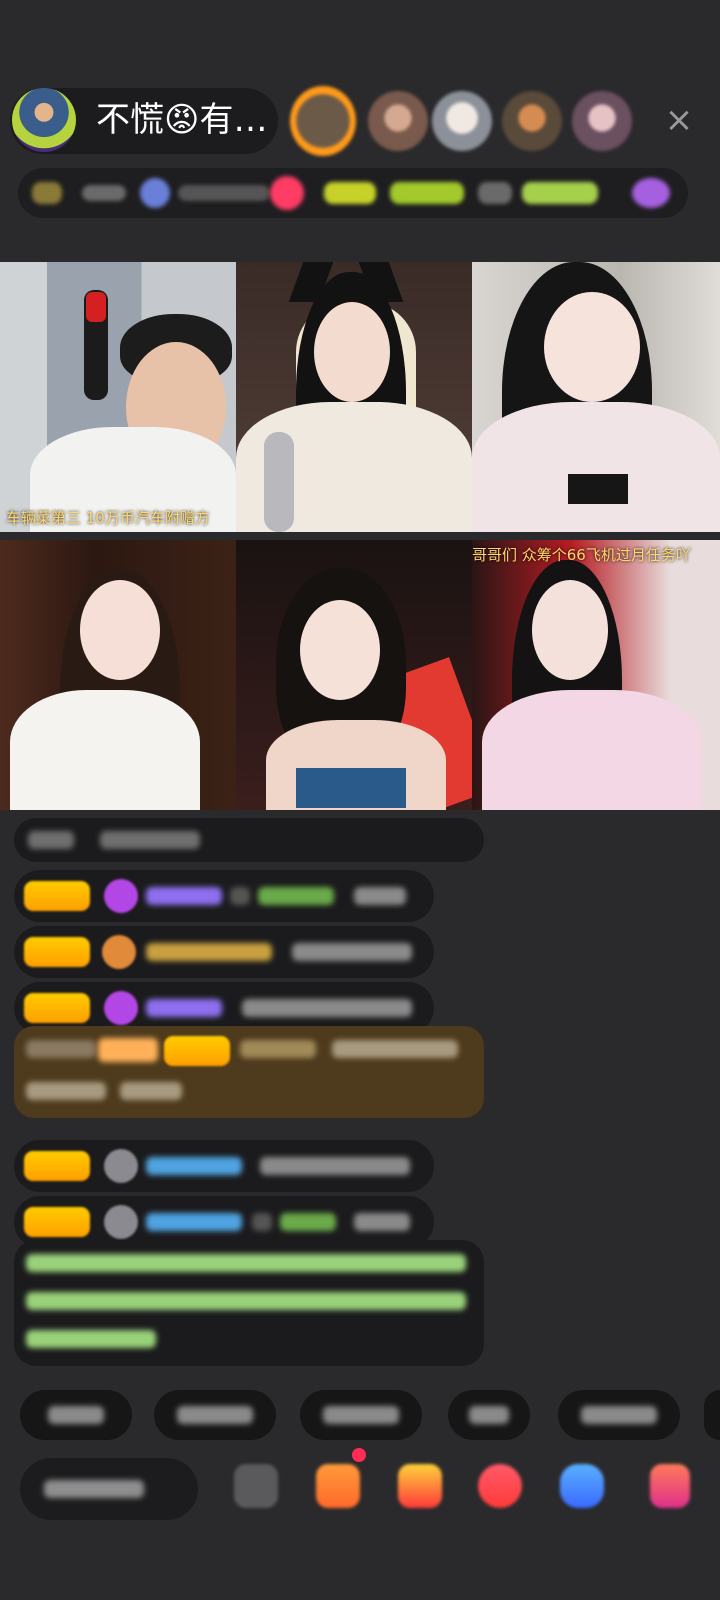  What do you see at coordinates (109, 1489) in the screenshot?
I see `comment-input` at bounding box center [109, 1489].